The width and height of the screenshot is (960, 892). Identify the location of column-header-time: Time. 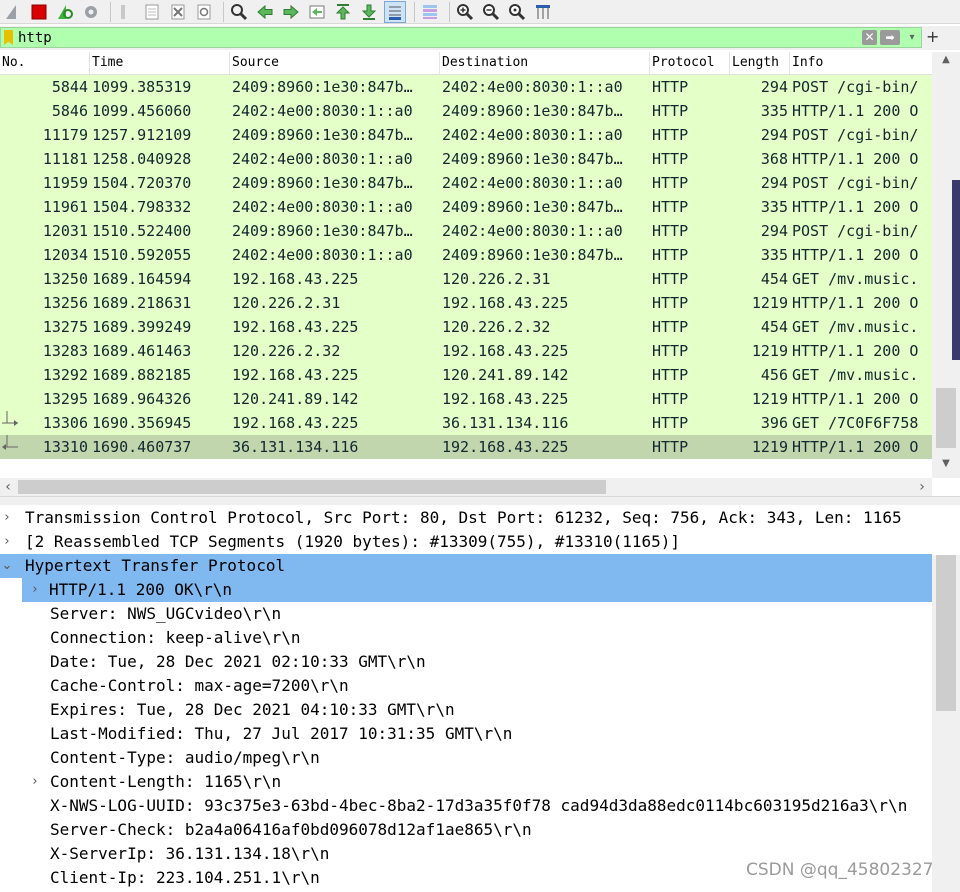
(160, 63).